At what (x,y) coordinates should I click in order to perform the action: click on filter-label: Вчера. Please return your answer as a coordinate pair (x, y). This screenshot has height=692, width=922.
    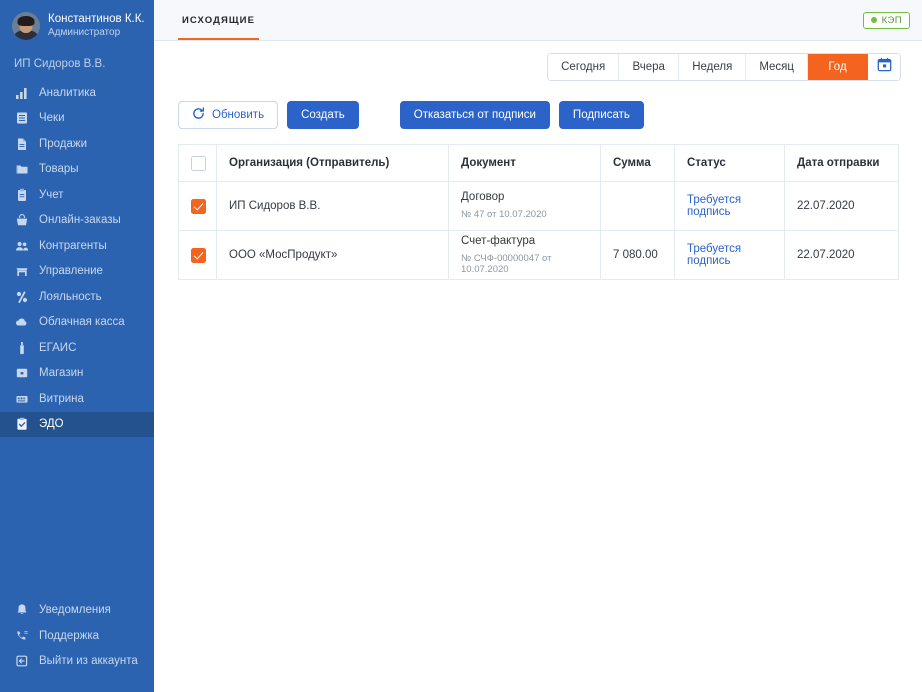
    Looking at the image, I should click on (648, 67).